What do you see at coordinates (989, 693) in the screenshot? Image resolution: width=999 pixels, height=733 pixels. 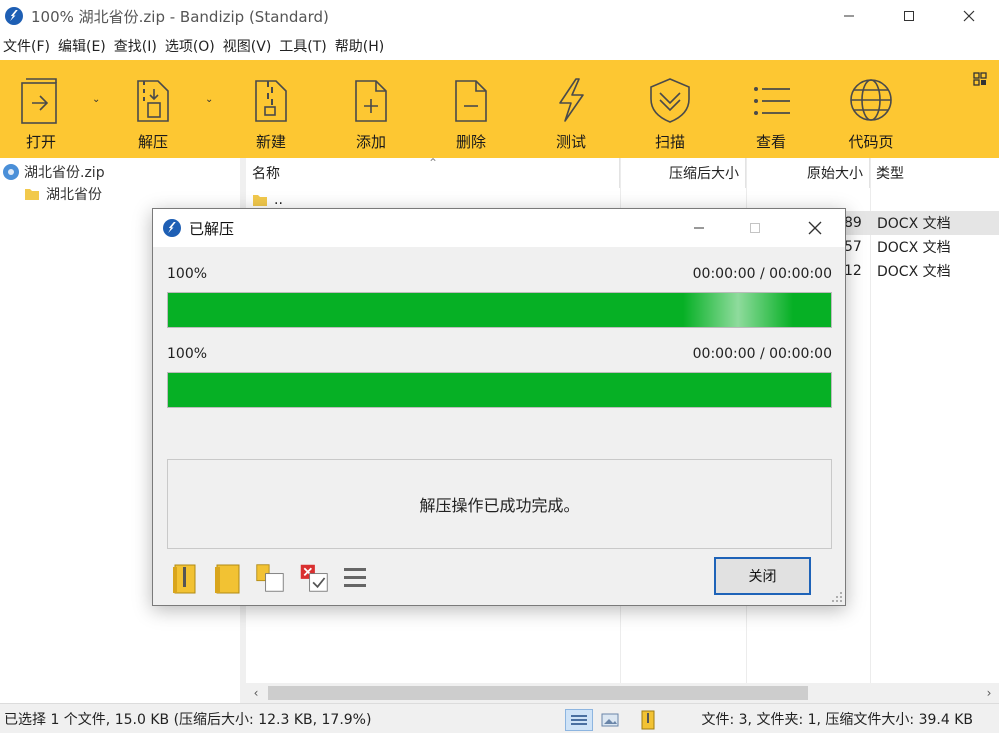 I see `scroll-right-icon: ›` at bounding box center [989, 693].